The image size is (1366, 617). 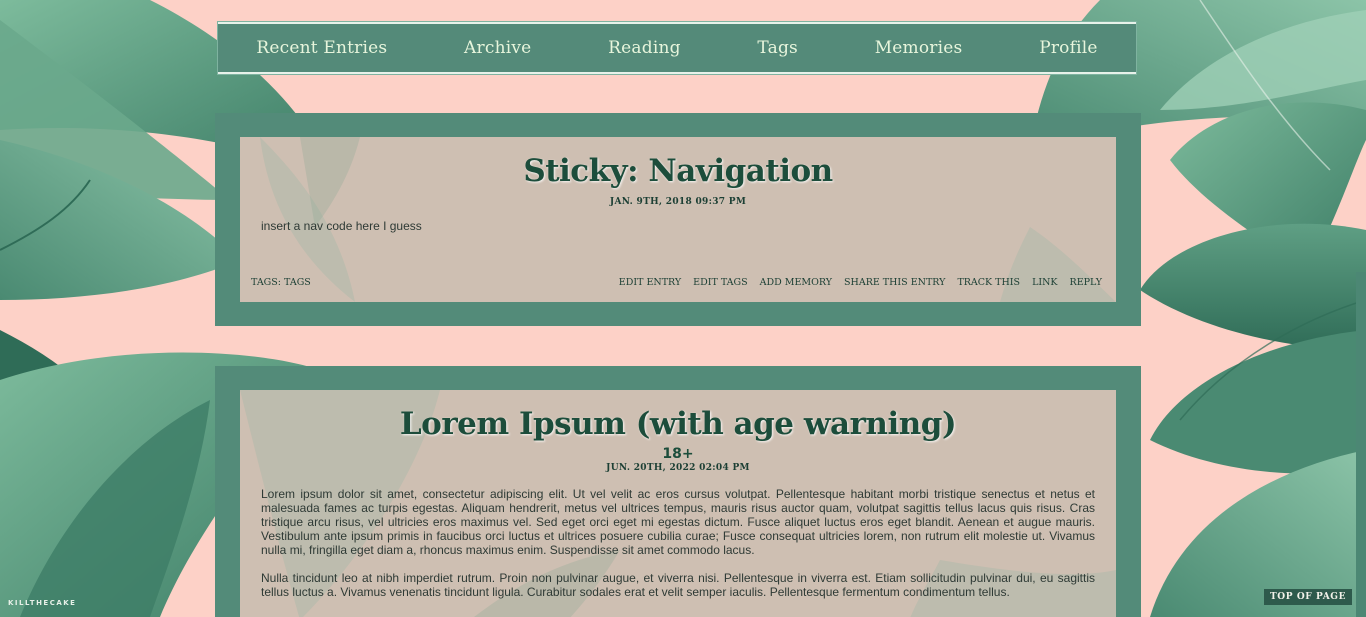 What do you see at coordinates (894, 282) in the screenshot?
I see `share-entry-link: SHARE THIS ENTRY` at bounding box center [894, 282].